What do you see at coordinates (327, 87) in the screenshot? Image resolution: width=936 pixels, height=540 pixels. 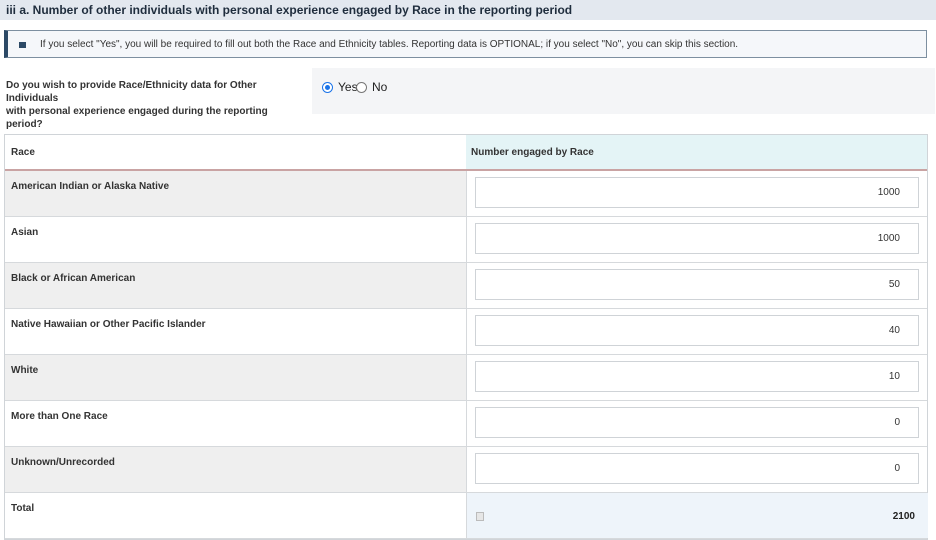 I see `radio-yes` at bounding box center [327, 87].